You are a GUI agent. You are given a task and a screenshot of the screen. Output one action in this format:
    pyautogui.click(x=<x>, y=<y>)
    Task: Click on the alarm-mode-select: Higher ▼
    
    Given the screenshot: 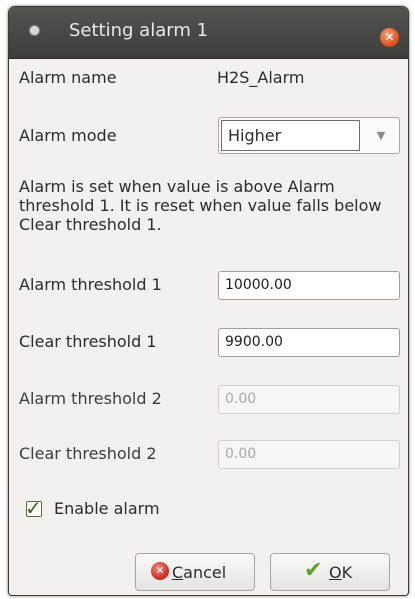 What is the action you would take?
    pyautogui.click(x=309, y=135)
    